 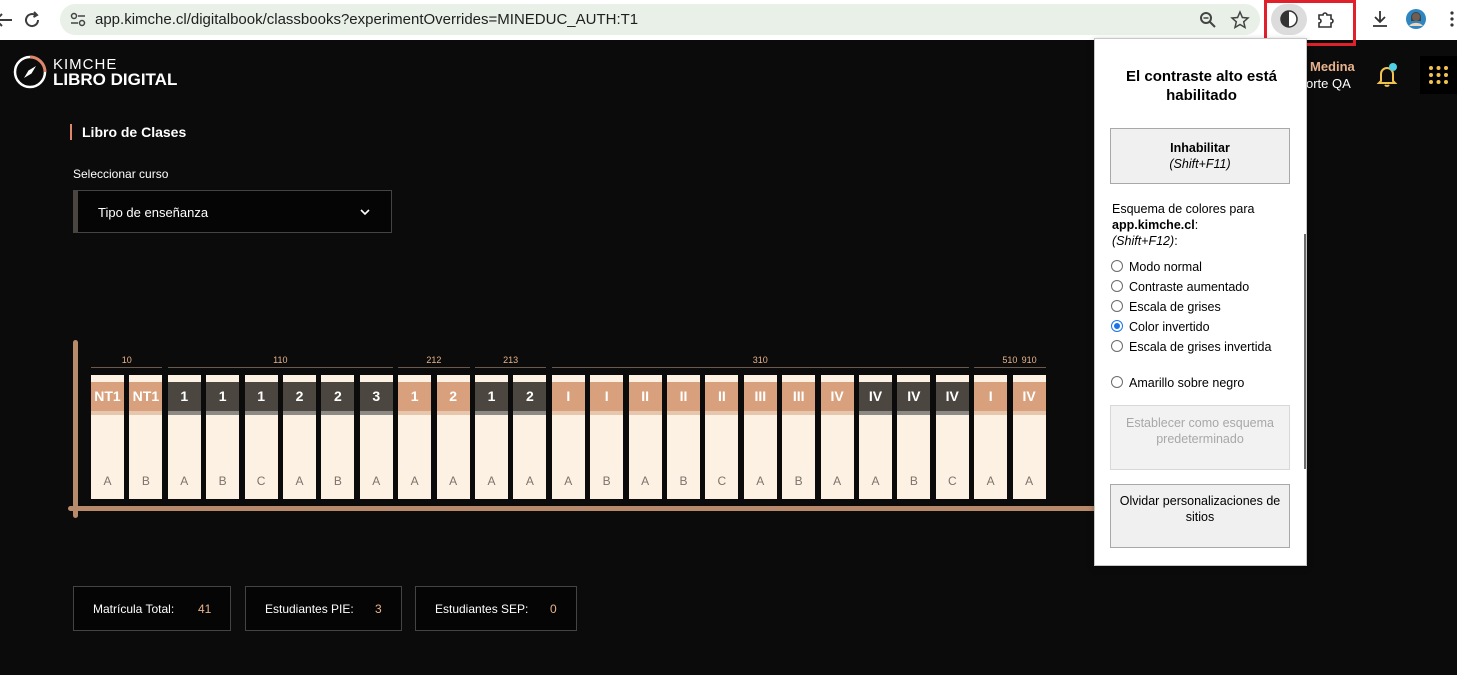 I want to click on classbook-18: III B, so click(x=799, y=437).